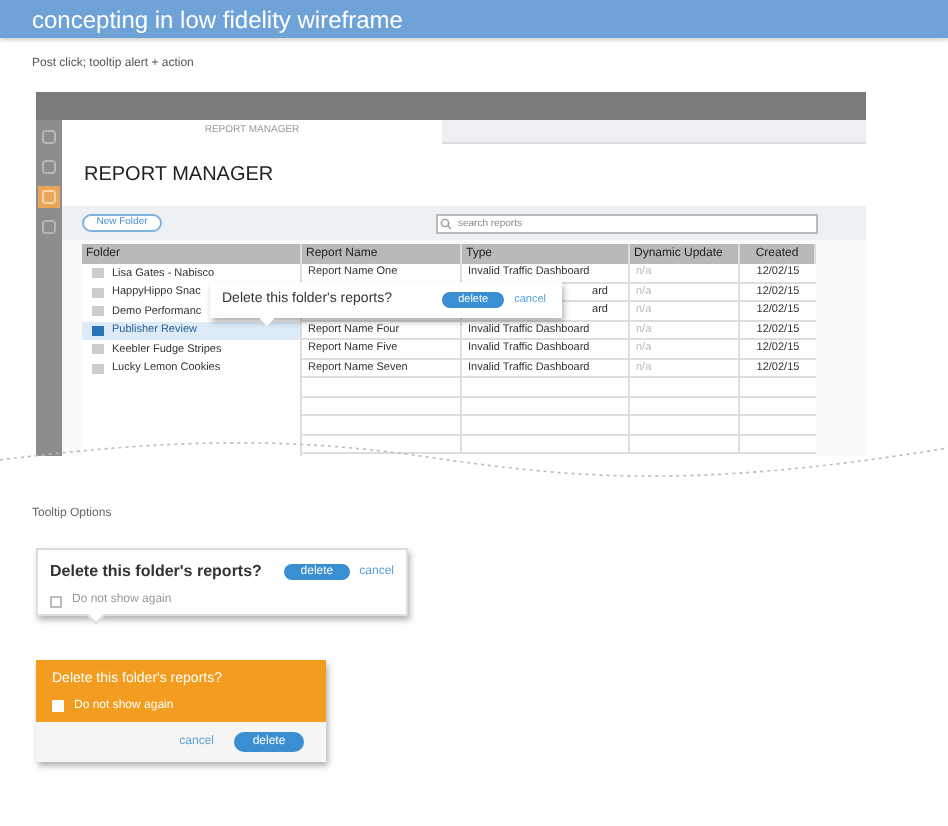 This screenshot has height=826, width=948. Describe the element at coordinates (156, 572) in the screenshot. I see `tooltip-question: Delete this folder's reports?` at that location.